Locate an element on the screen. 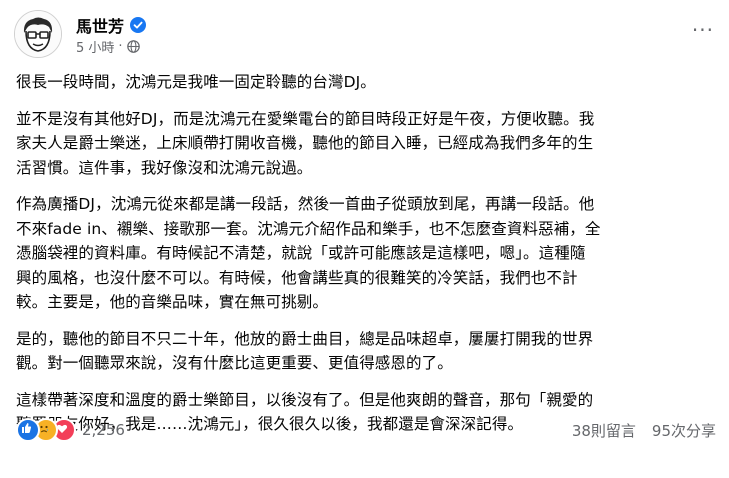 This screenshot has height=478, width=729. post-footer: 2,256 38則留言 95次分享 is located at coordinates (366, 430).